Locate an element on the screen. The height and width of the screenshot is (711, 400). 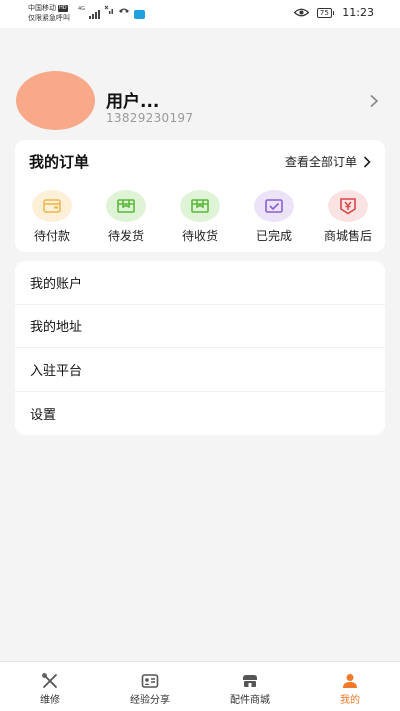
hd-badge: HD is located at coordinates (63, 8).